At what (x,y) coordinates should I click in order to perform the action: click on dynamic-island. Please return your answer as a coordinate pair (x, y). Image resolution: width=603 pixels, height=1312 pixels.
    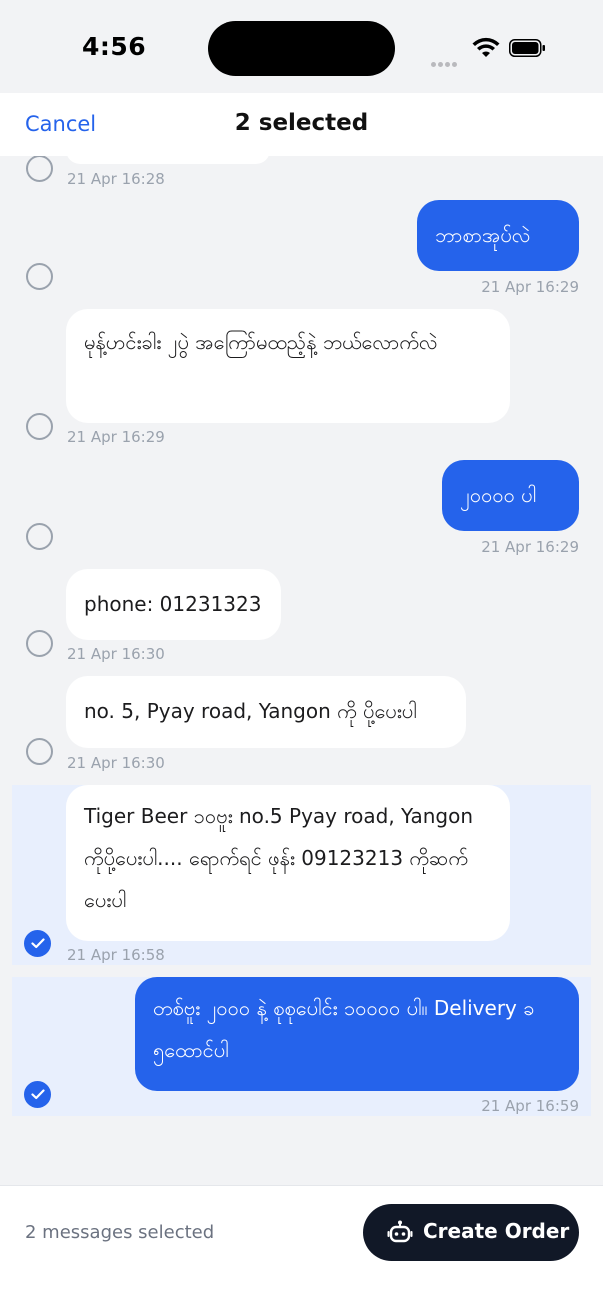
    Looking at the image, I should click on (301, 48).